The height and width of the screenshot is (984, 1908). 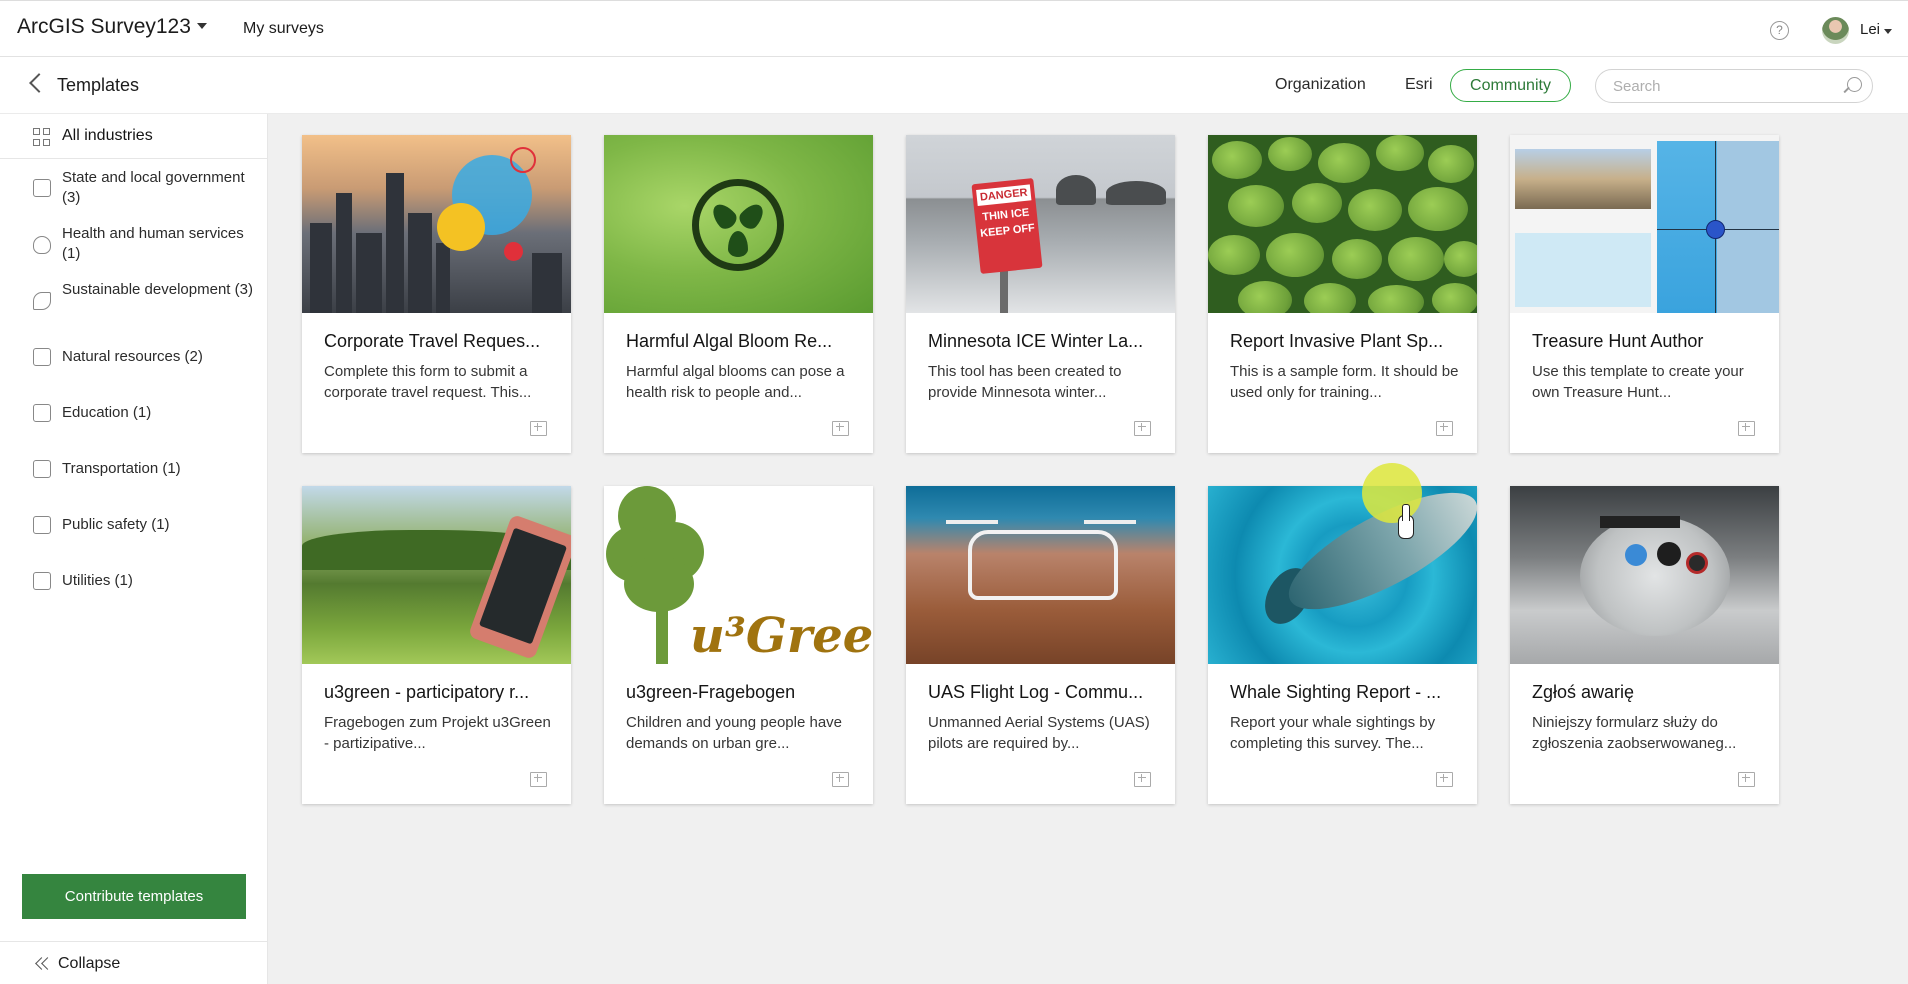 I want to click on search-input, so click(x=1734, y=86).